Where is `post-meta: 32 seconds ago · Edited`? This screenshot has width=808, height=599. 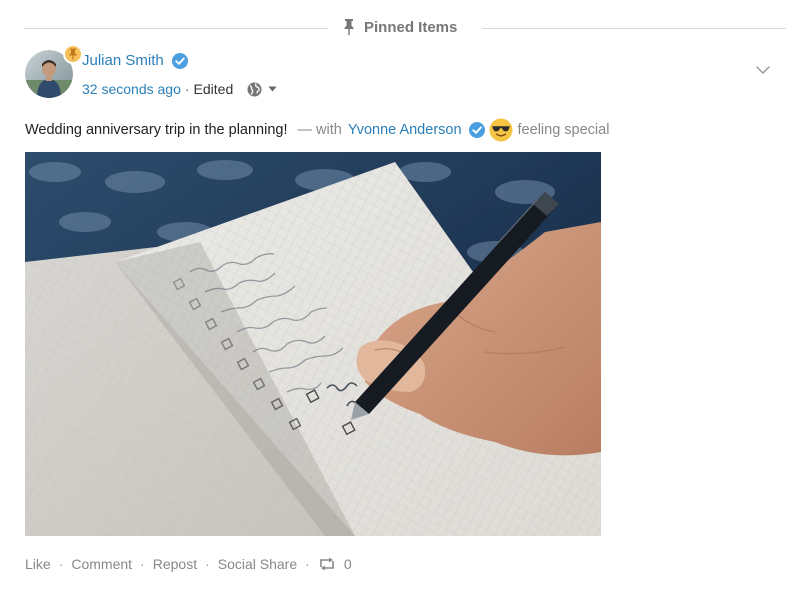
post-meta: 32 seconds ago · Edited is located at coordinates (179, 89).